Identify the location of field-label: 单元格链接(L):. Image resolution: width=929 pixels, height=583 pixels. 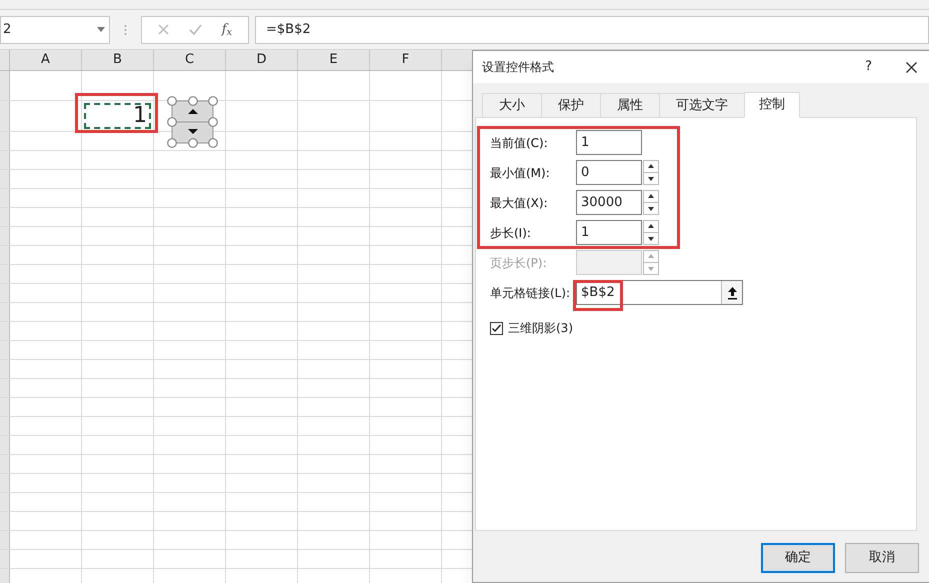
(531, 293).